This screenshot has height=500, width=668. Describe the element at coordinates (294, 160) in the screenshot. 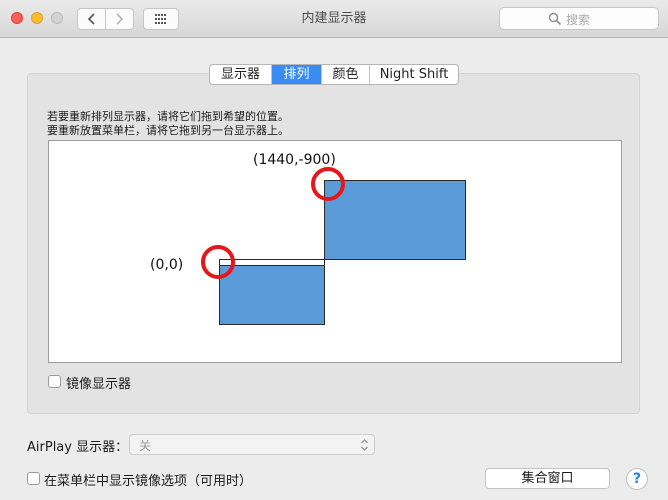

I see `second-display-coordinate: (1440,-900)` at that location.